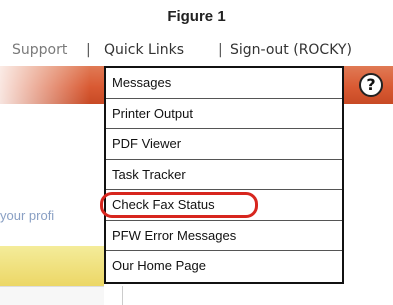  Describe the element at coordinates (291, 50) in the screenshot. I see `nav-link-sign-out: Sign-out (ROCKY)` at that location.